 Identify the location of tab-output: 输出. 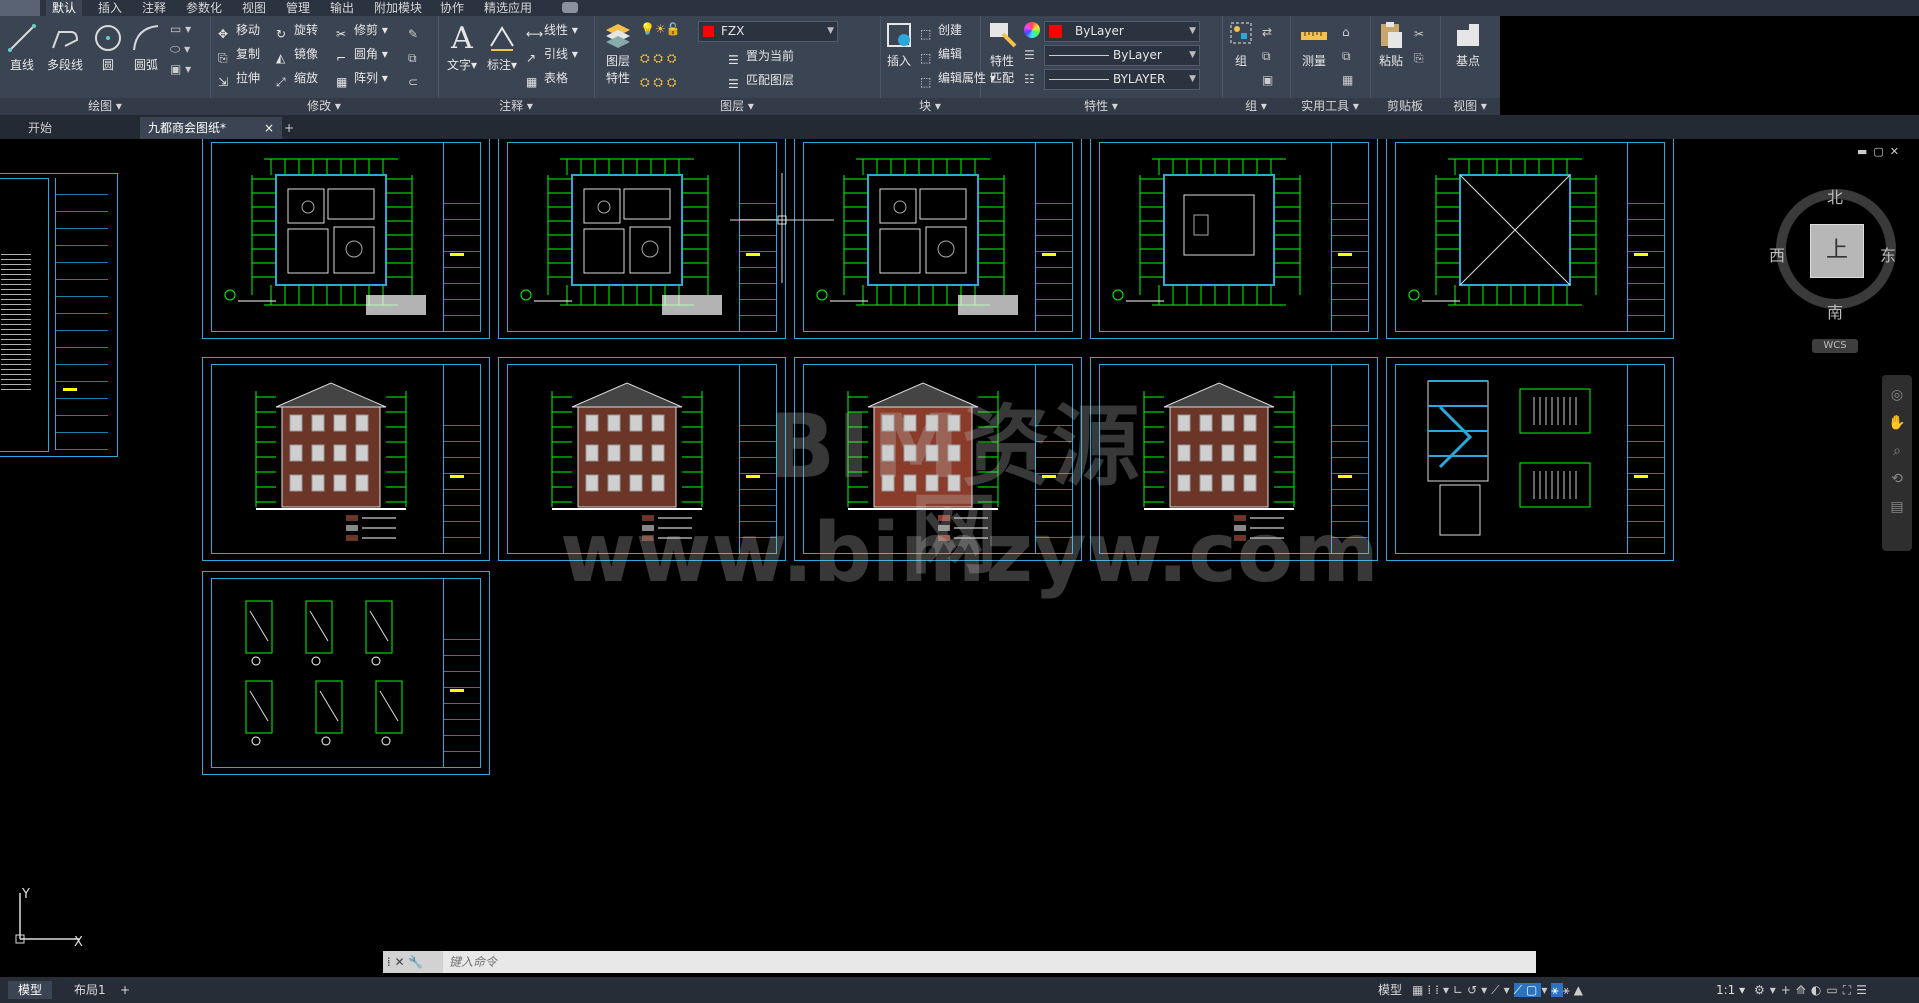
(342, 8).